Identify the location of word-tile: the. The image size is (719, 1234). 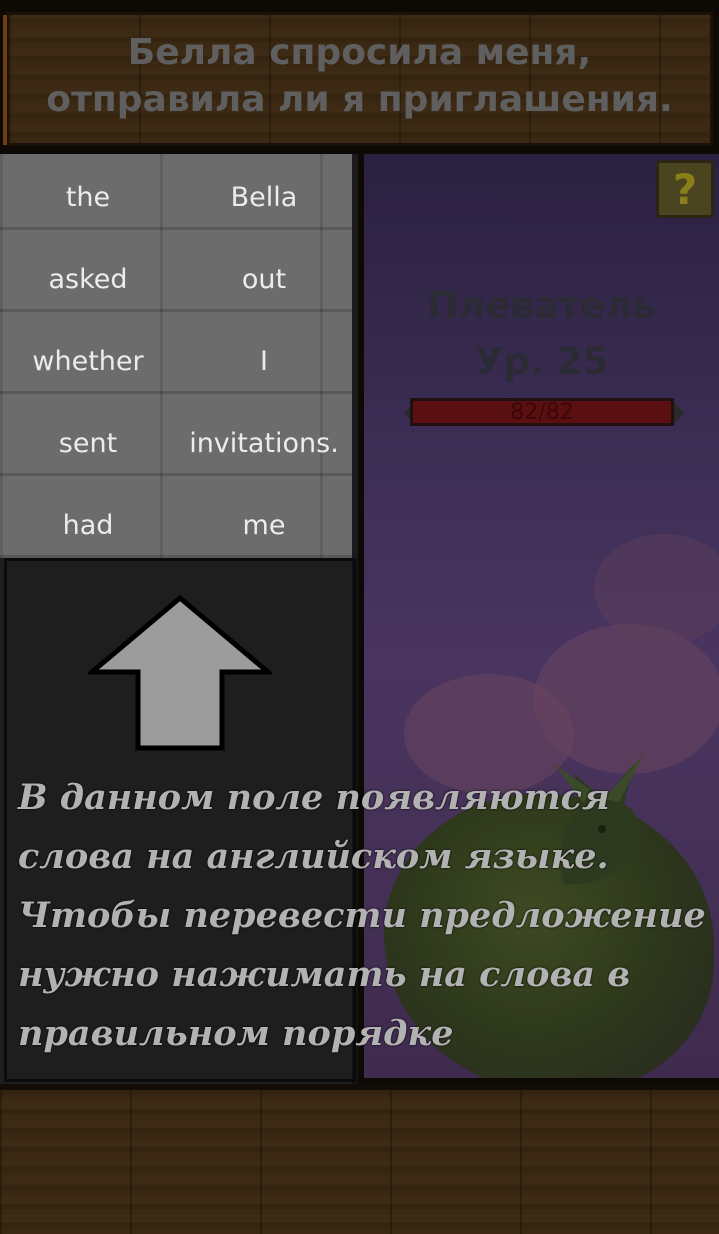
(88, 197).